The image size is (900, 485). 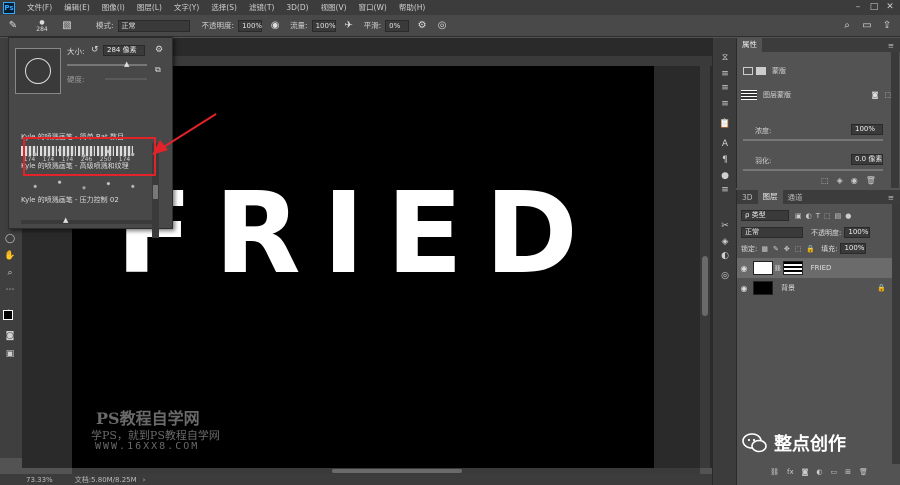 What do you see at coordinates (840, 180) in the screenshot?
I see `apply-mask-icon: ◈` at bounding box center [840, 180].